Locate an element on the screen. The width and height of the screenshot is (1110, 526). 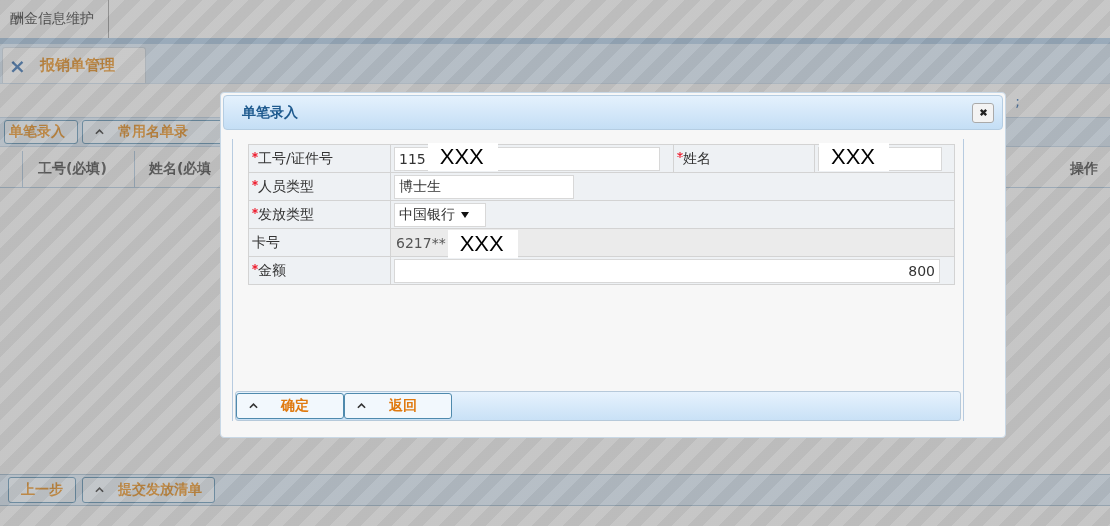
bank-dropdown: 中国银行 is located at coordinates (440, 214).